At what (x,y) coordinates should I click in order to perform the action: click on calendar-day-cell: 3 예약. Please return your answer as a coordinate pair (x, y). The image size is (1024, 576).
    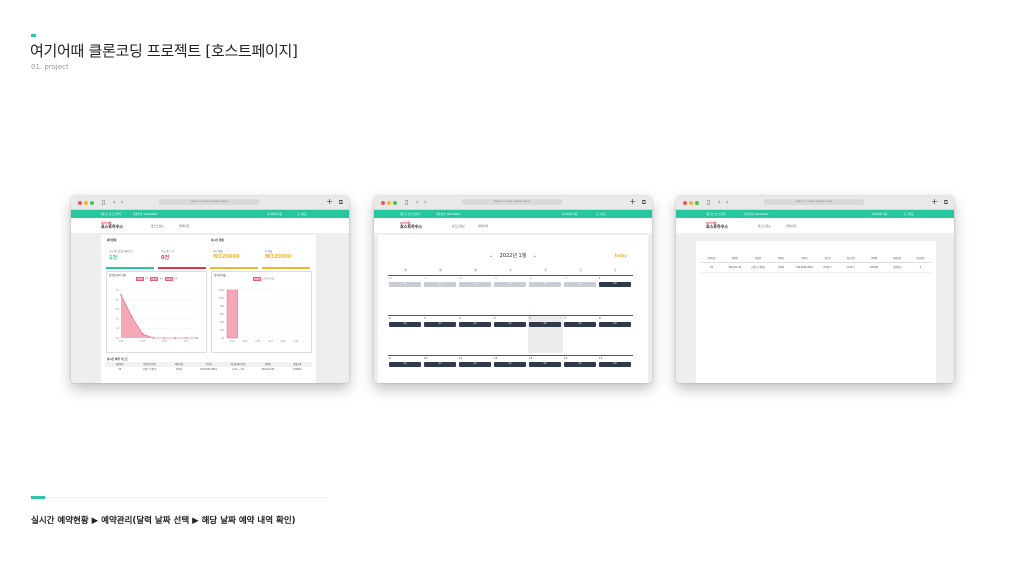
    Looking at the image, I should click on (440, 334).